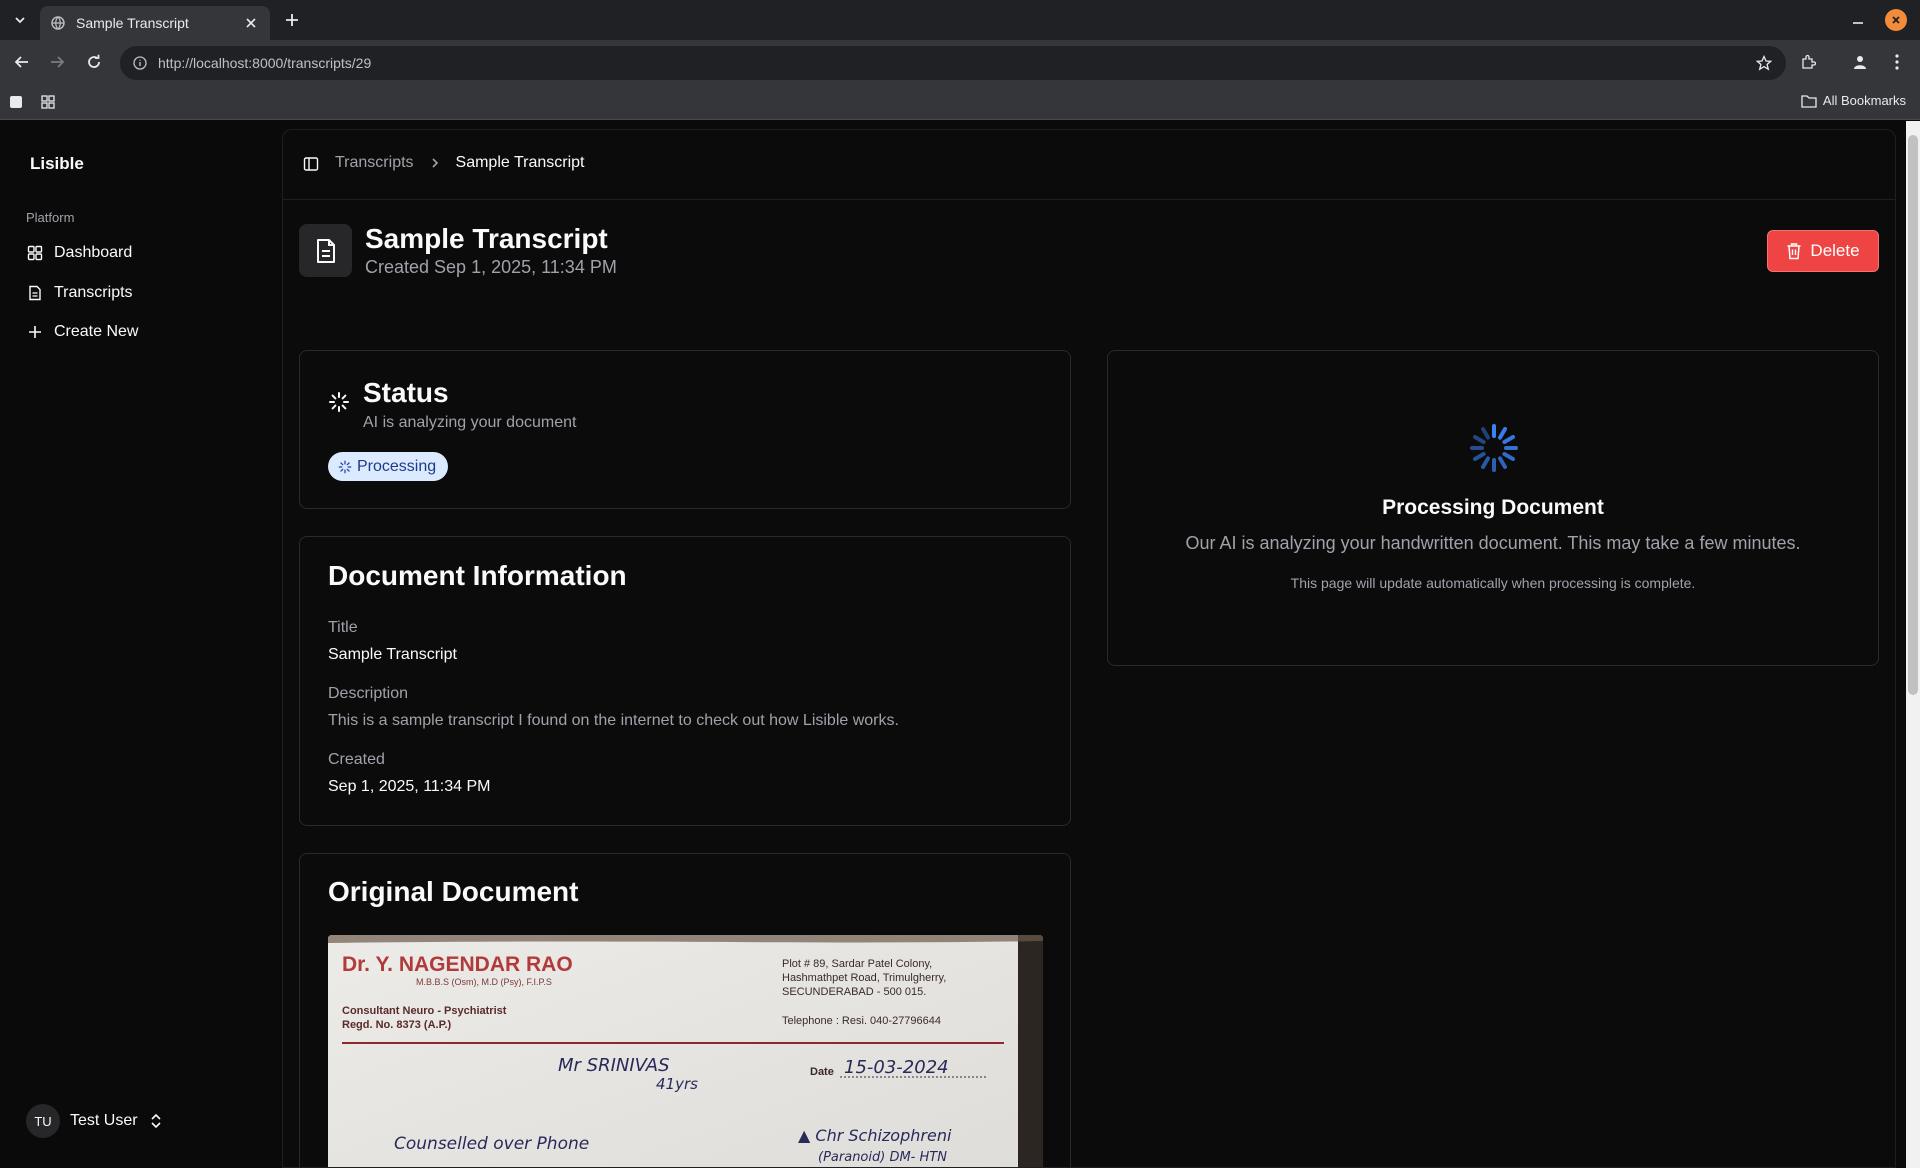 Image resolution: width=1920 pixels, height=1168 pixels. Describe the element at coordinates (146, 332) in the screenshot. I see `sidebar-item-create-new: Create New` at that location.